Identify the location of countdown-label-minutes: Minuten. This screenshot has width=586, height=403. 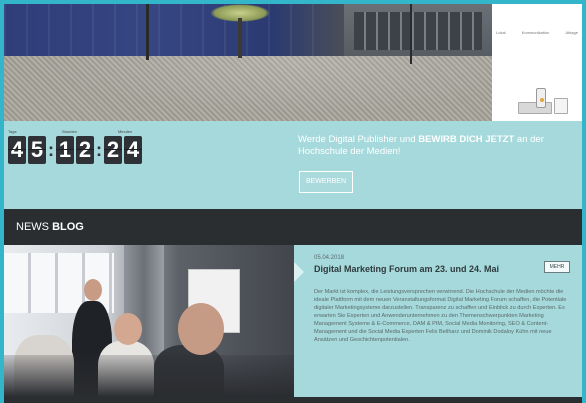
(125, 131).